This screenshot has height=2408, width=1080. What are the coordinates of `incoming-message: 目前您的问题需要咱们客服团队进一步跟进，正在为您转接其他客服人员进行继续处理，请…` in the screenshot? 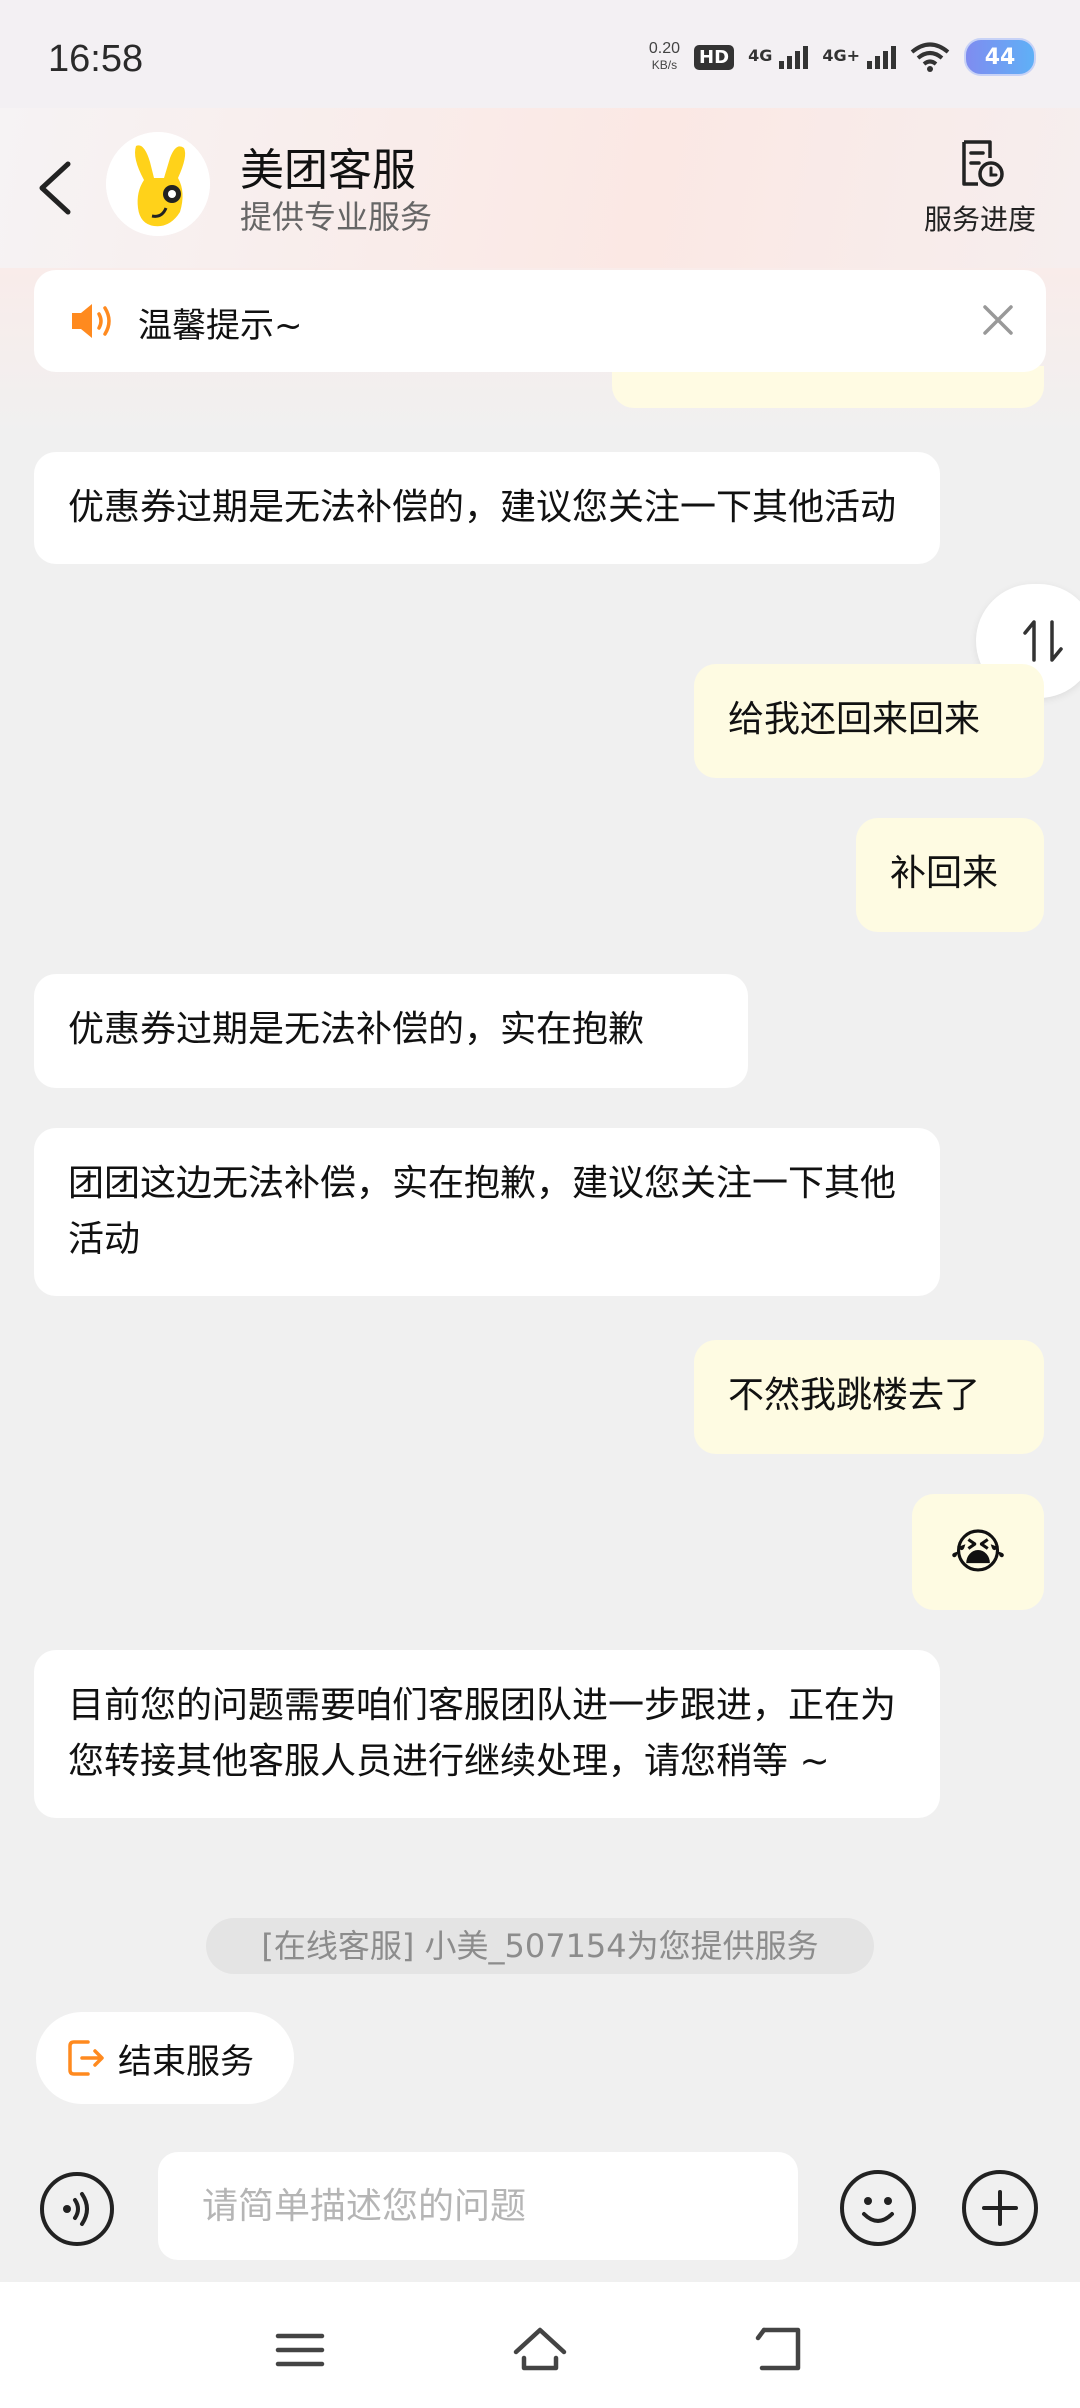 It's located at (487, 1734).